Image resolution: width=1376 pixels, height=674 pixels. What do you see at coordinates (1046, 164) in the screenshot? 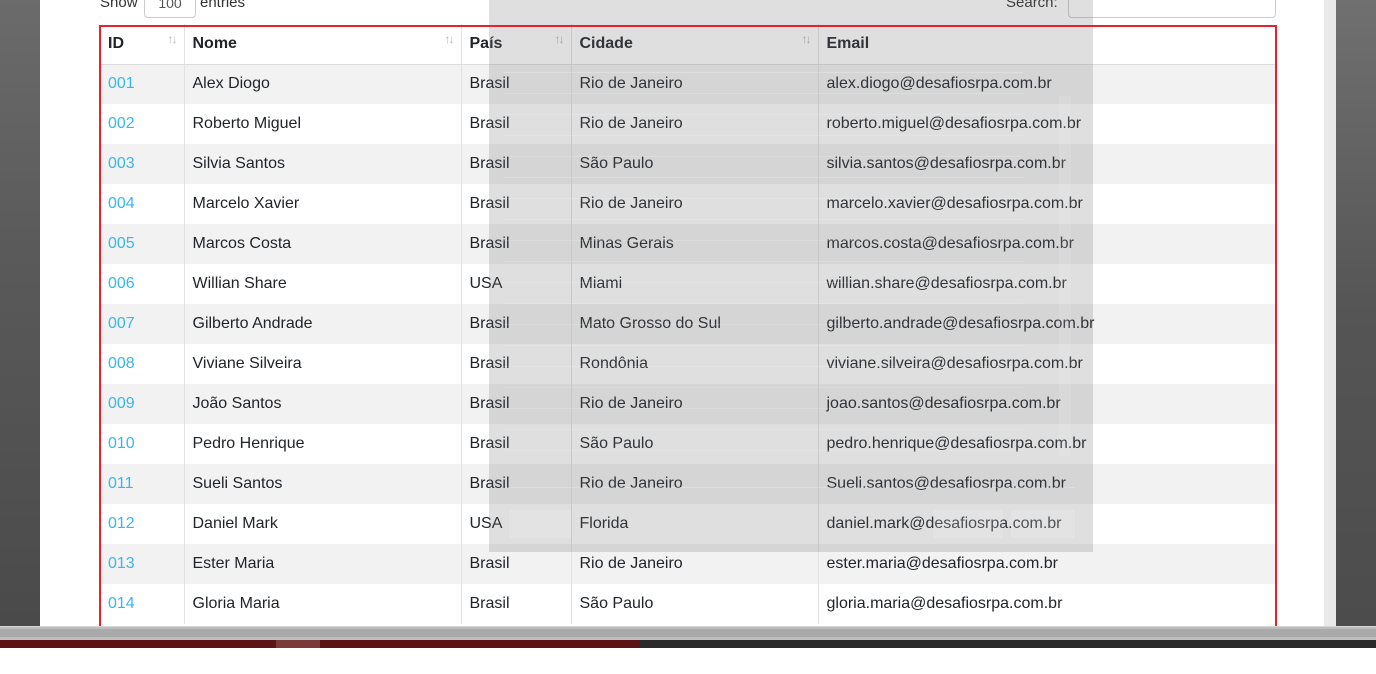
I see `cell-email: silvia.santos@desafiosrpa.com.br` at bounding box center [1046, 164].